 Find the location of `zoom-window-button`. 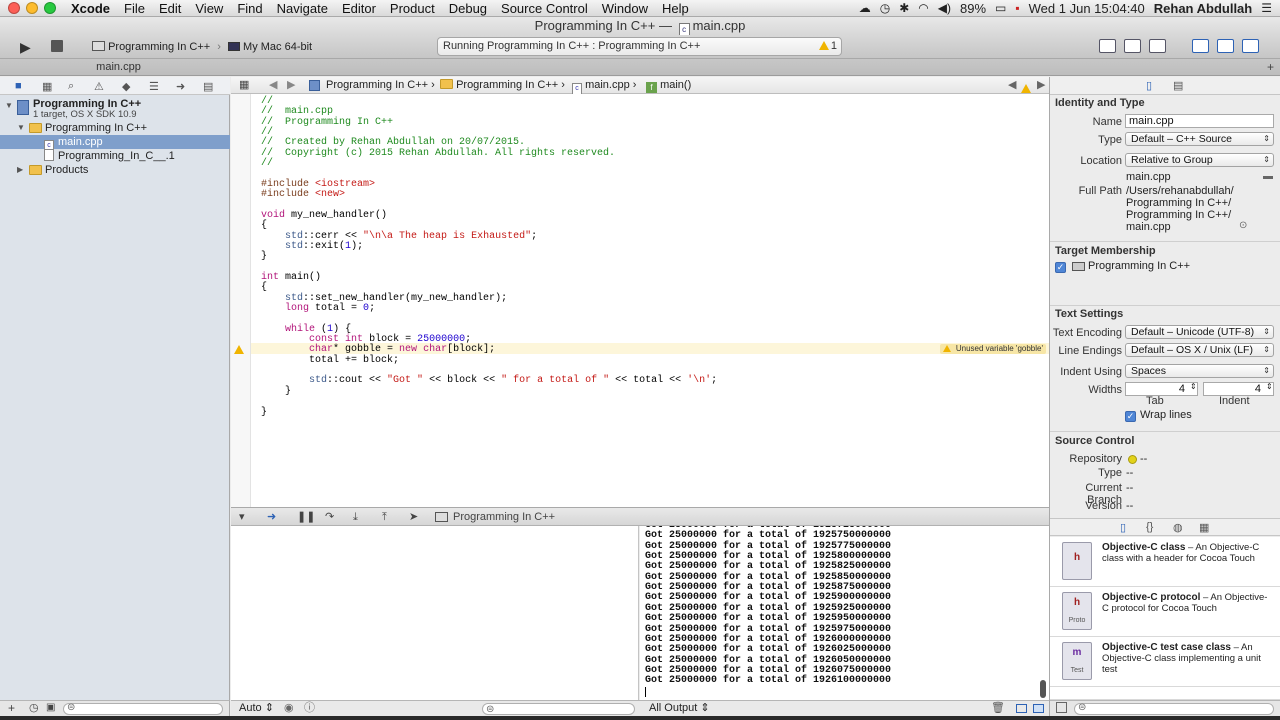

zoom-window-button is located at coordinates (50, 8).